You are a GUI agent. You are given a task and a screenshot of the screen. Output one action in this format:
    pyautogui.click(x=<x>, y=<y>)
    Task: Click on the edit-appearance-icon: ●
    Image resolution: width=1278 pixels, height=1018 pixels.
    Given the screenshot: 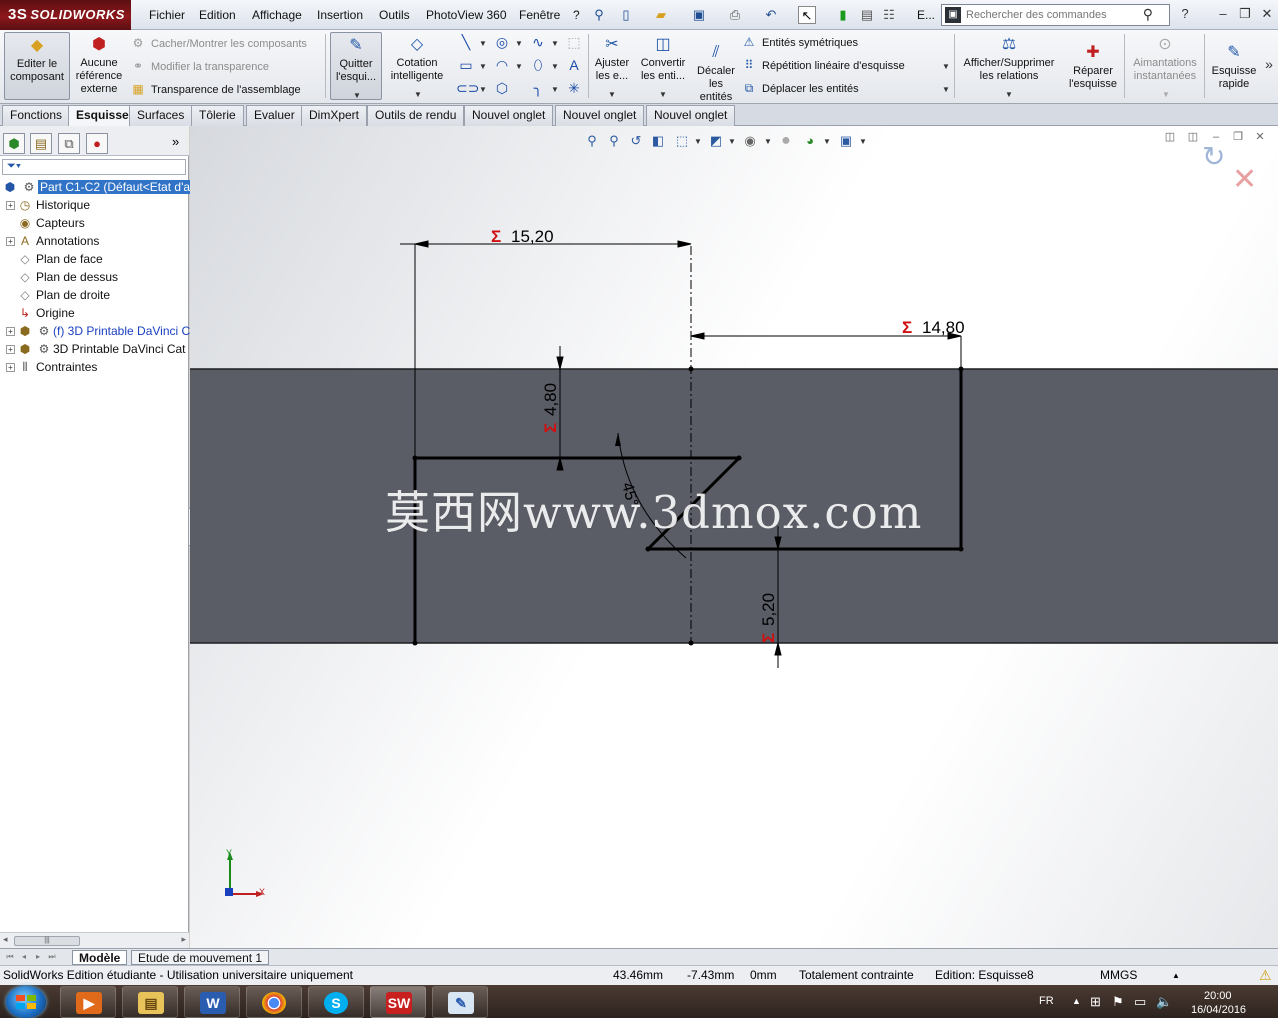 What is the action you would take?
    pyautogui.click(x=786, y=141)
    